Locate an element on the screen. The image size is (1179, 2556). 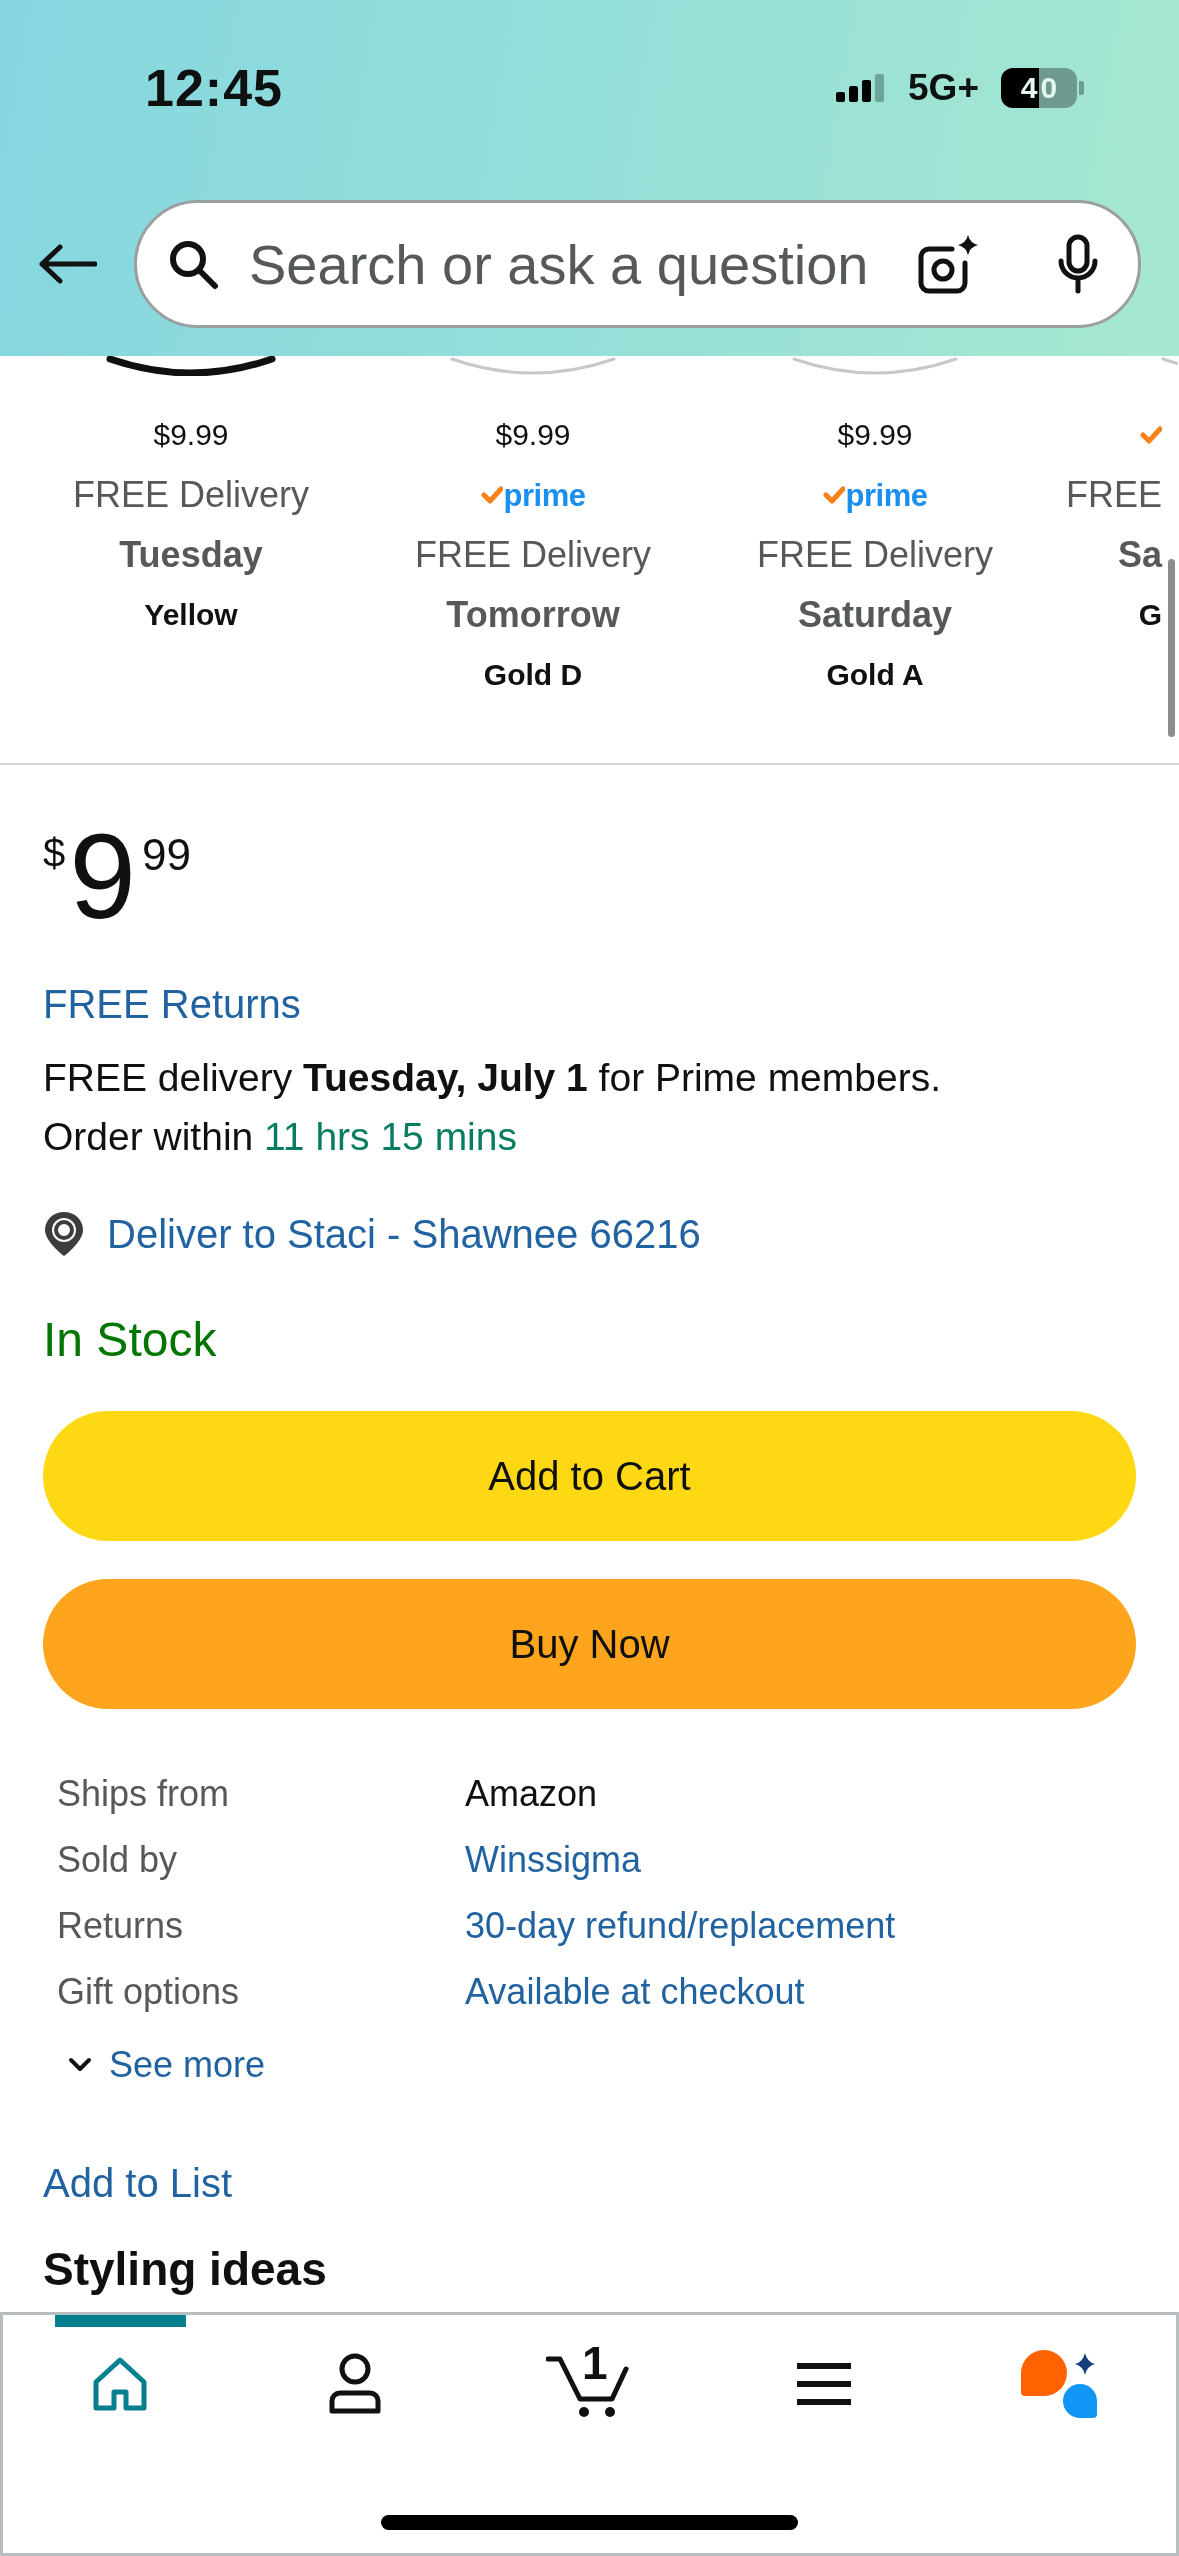
detail-label: Ships from is located at coordinates (144, 1794).